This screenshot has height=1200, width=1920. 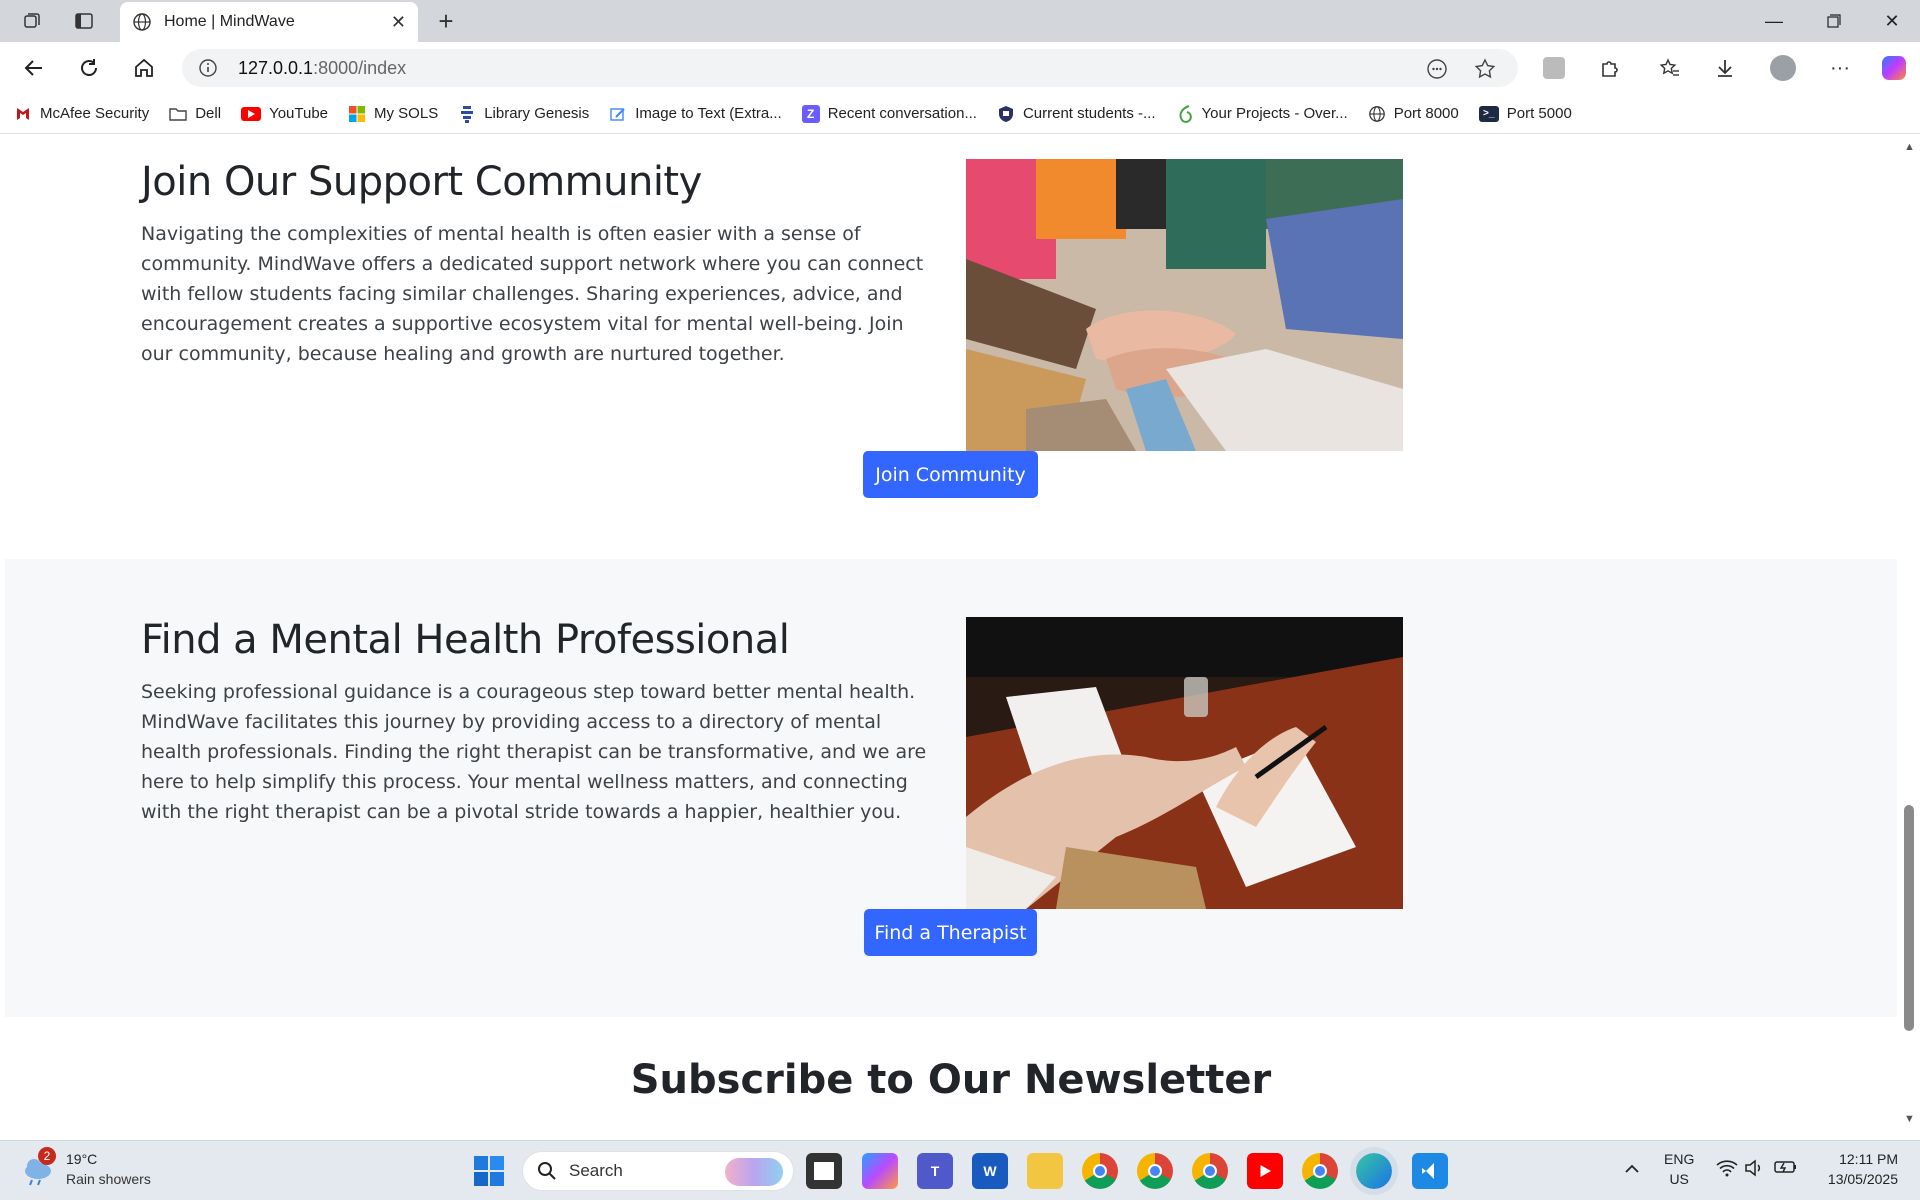 What do you see at coordinates (523, 114) in the screenshot?
I see `bookmark-library-genesis: Library Genesis` at bounding box center [523, 114].